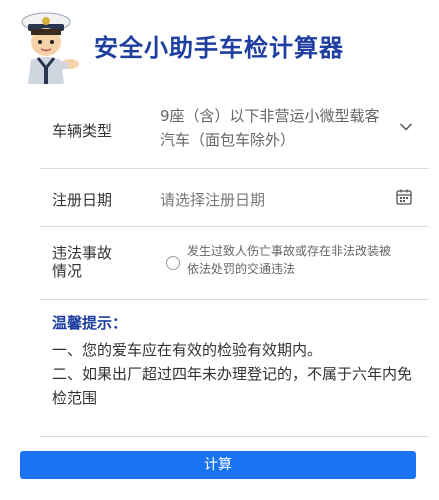  Describe the element at coordinates (404, 197) in the screenshot. I see `calendar-icon` at that location.